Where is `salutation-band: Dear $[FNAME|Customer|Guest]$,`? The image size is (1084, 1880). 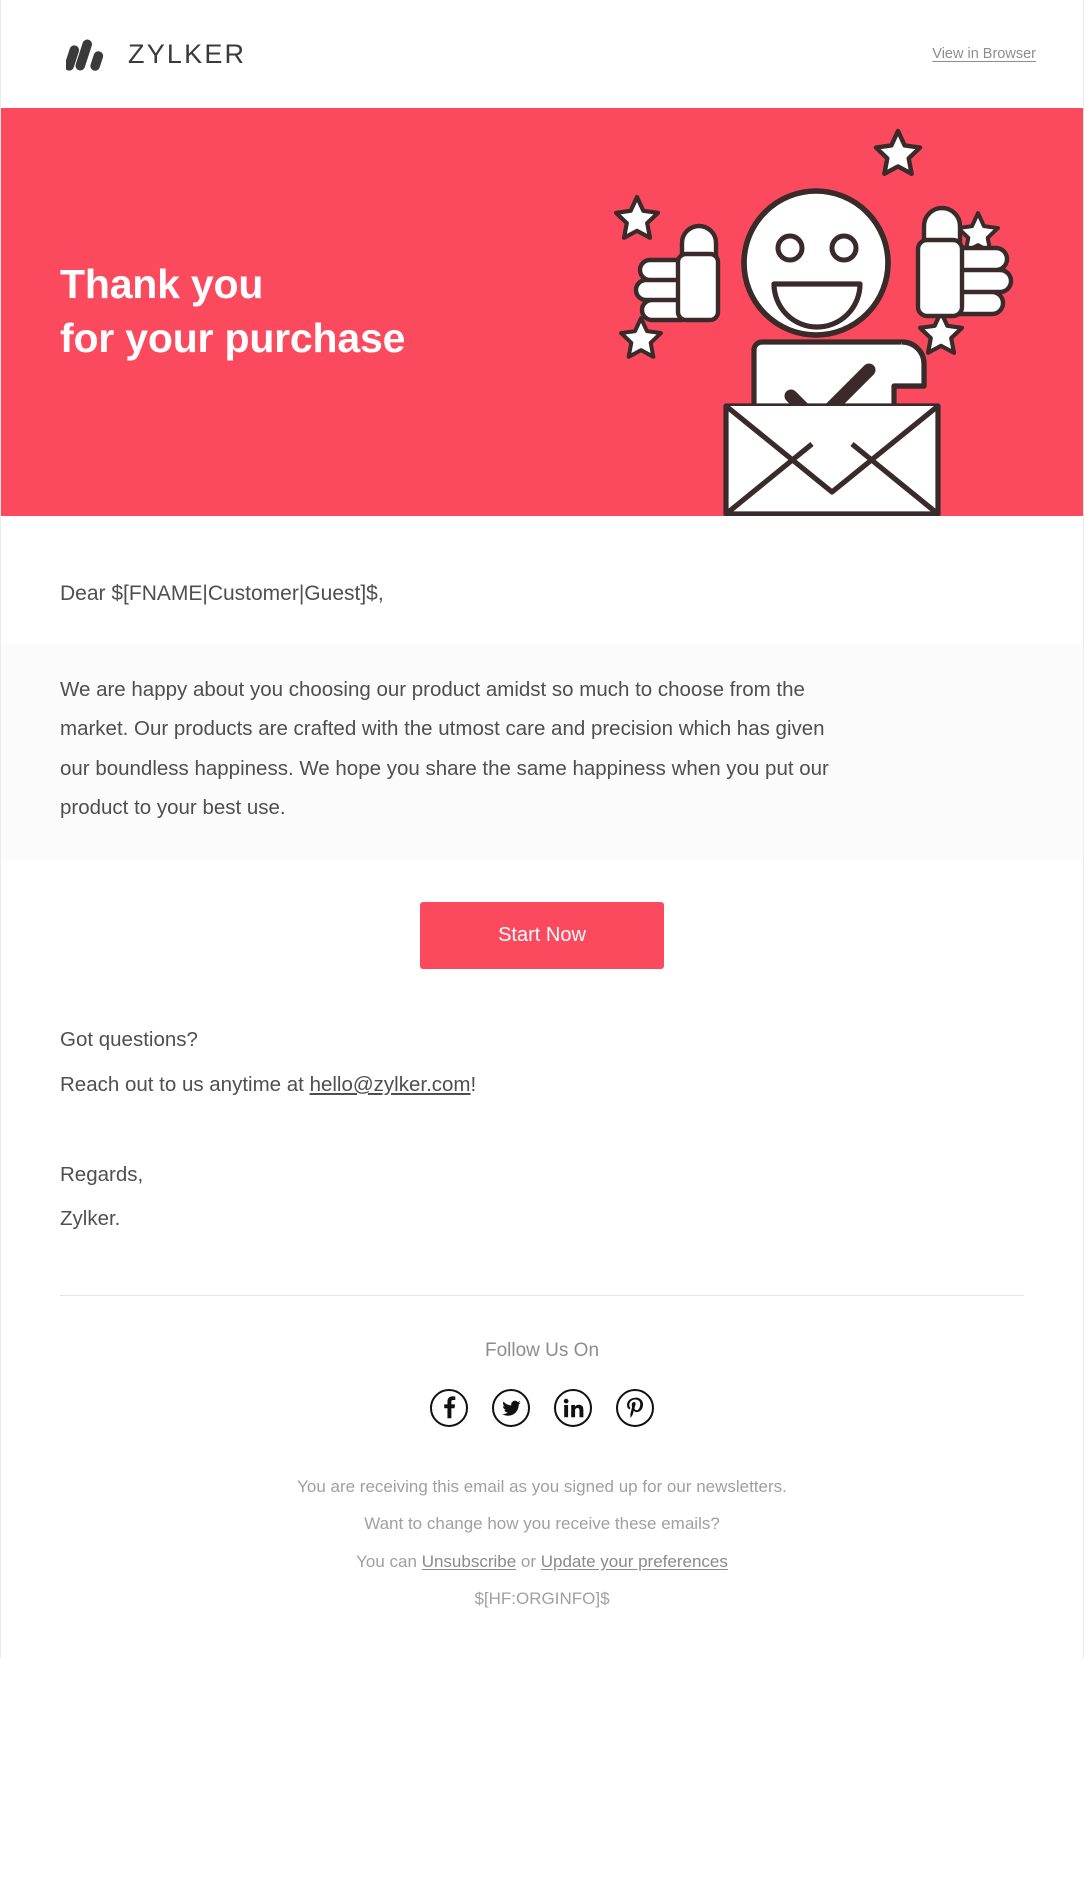 salutation-band: Dear $[FNAME|Customer|Guest]$, is located at coordinates (542, 580).